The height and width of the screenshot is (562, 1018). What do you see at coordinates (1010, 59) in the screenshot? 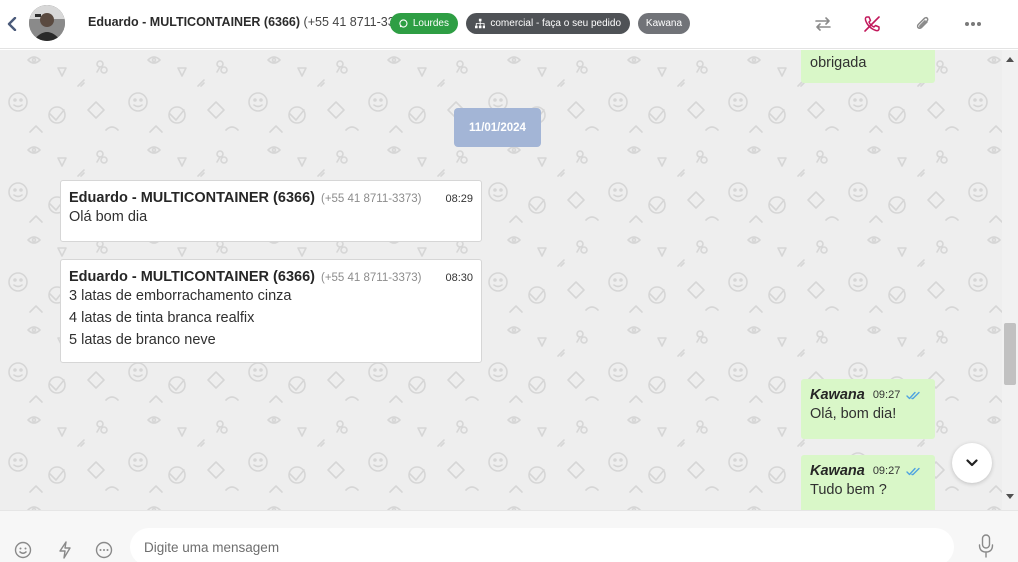
I see `scroll-up-arrow-icon` at bounding box center [1010, 59].